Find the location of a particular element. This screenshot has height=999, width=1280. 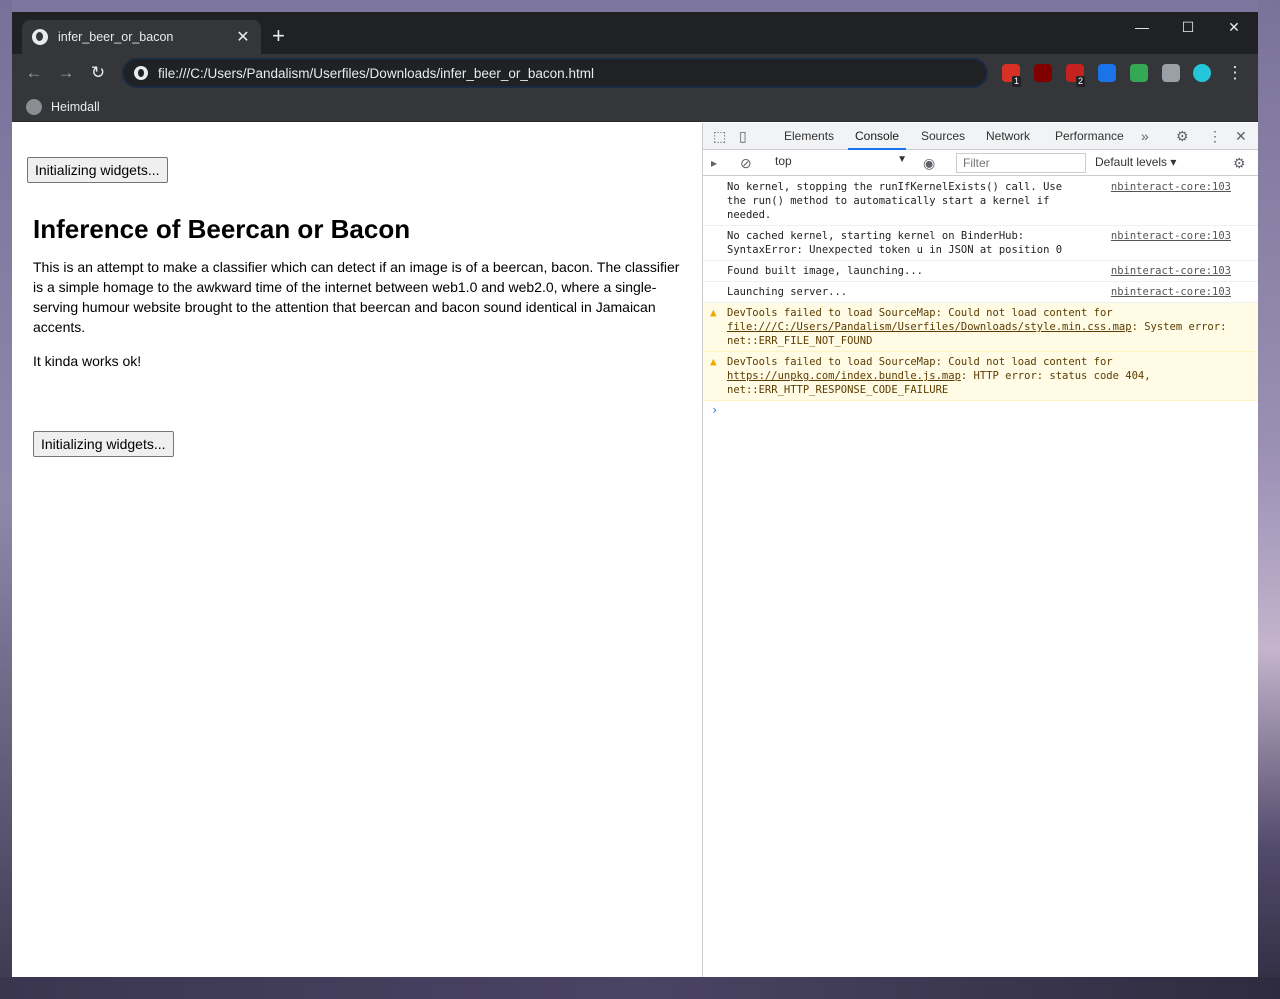

settings-gear-icon: ⚙ is located at coordinates (1182, 136).